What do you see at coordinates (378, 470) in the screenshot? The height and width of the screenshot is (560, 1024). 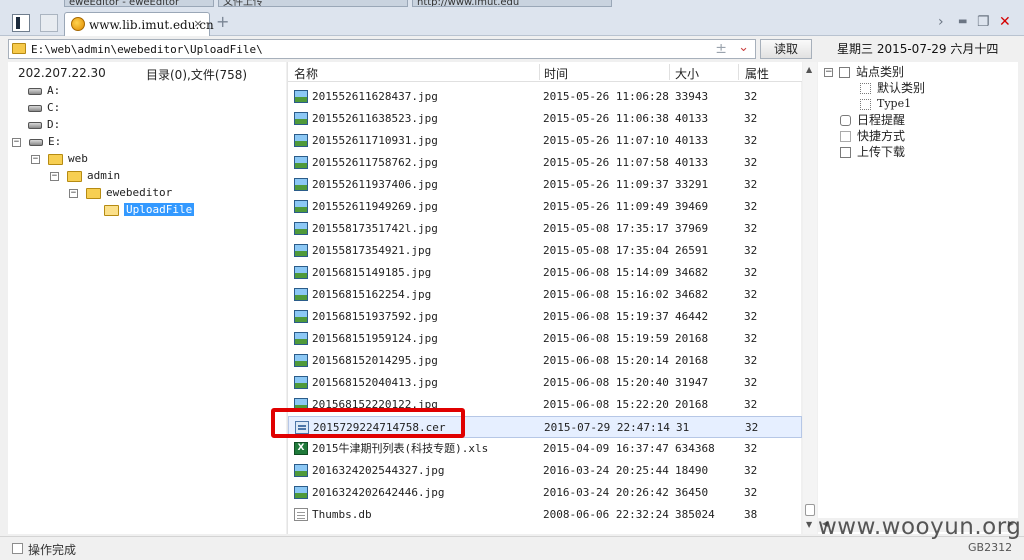 I see `file-name: 2016324202544327.jpg` at bounding box center [378, 470].